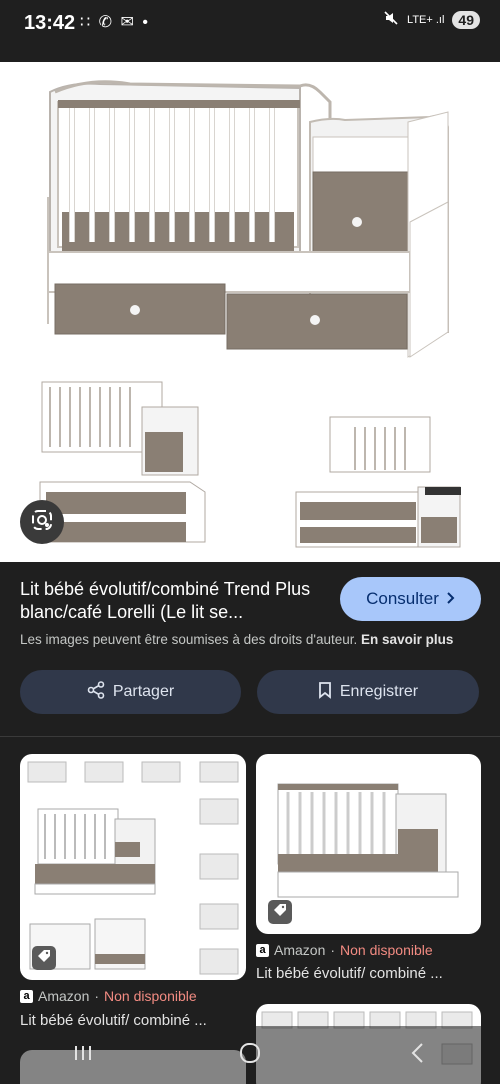 The image size is (500, 1084). What do you see at coordinates (250, 736) in the screenshot?
I see `section-divider` at bounding box center [250, 736].